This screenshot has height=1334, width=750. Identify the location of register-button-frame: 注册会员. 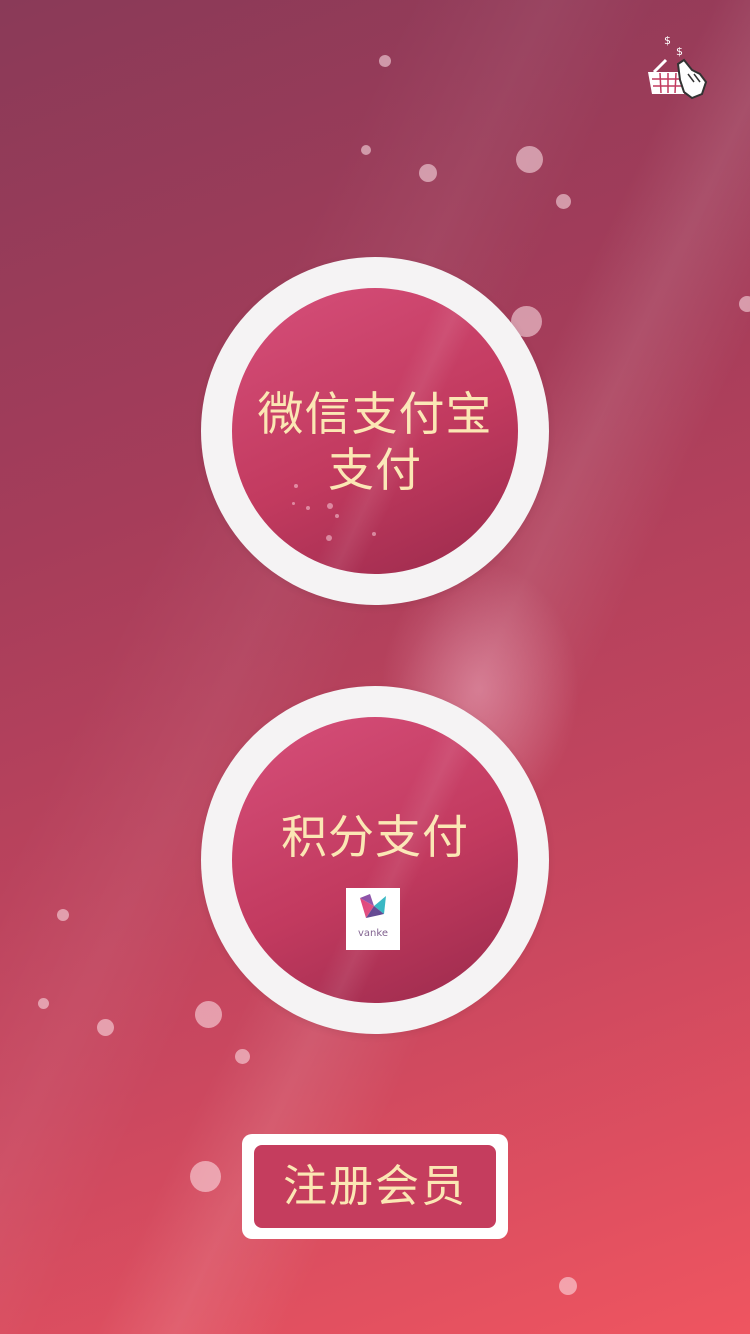
(375, 1186).